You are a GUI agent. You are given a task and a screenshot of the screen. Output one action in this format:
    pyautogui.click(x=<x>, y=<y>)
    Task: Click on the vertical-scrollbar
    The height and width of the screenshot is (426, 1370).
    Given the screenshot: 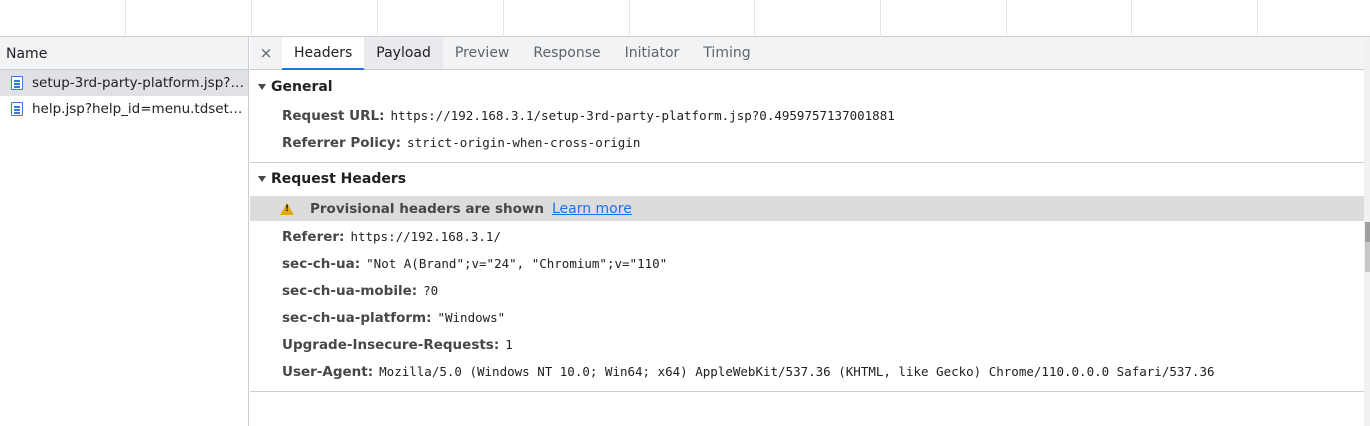 What is the action you would take?
    pyautogui.click(x=1367, y=231)
    